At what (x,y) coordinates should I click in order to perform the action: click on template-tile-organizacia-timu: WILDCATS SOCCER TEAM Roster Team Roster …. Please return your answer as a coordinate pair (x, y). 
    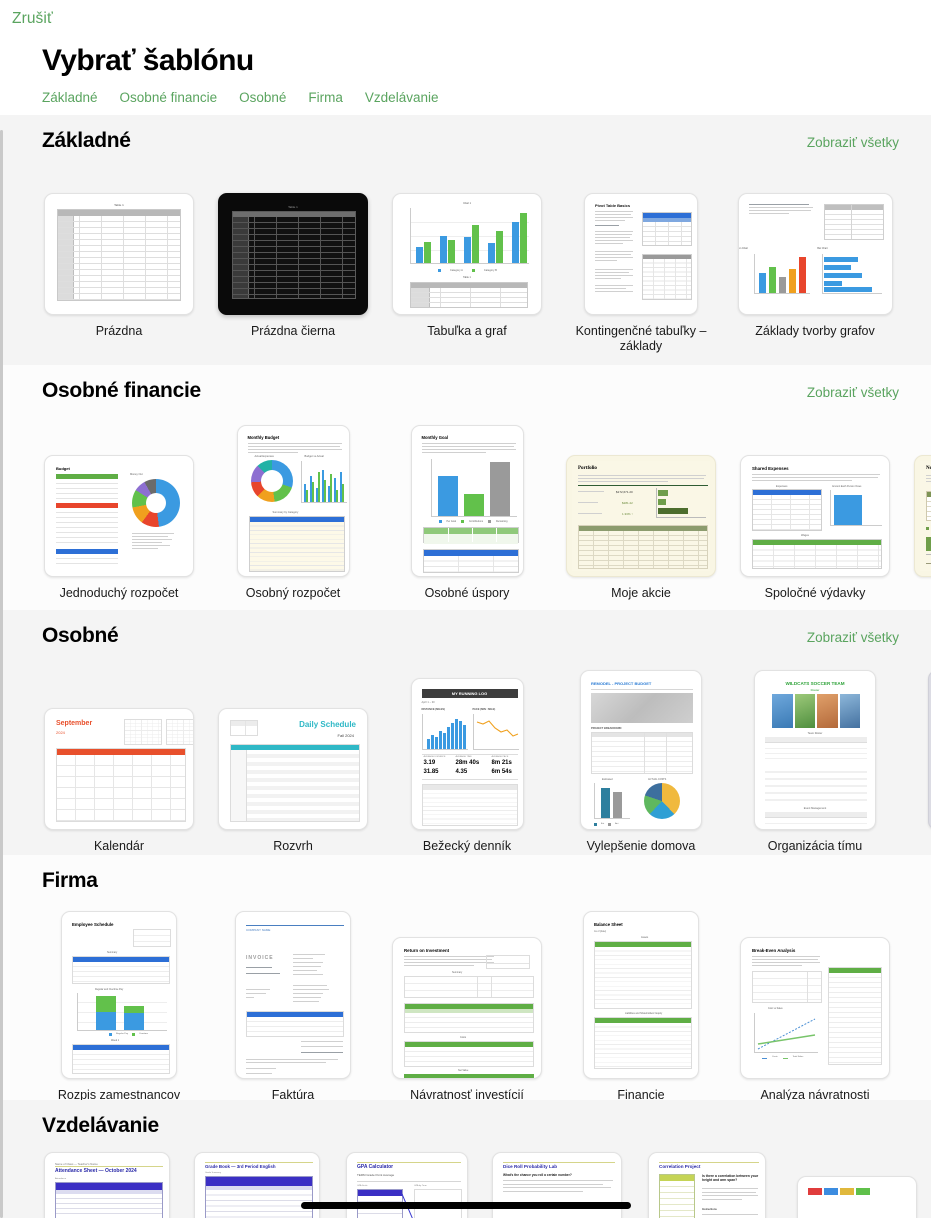
    Looking at the image, I should click on (815, 762).